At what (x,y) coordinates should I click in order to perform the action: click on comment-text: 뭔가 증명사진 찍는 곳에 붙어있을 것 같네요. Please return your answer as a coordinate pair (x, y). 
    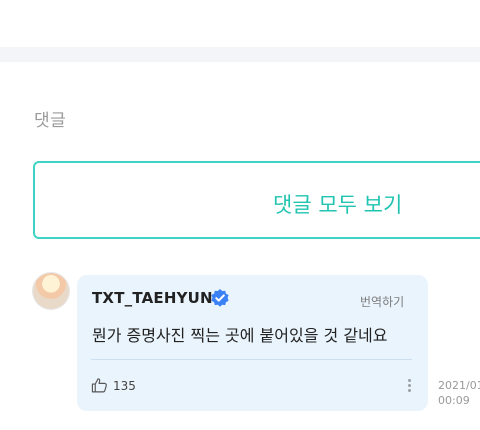
    Looking at the image, I should click on (240, 335).